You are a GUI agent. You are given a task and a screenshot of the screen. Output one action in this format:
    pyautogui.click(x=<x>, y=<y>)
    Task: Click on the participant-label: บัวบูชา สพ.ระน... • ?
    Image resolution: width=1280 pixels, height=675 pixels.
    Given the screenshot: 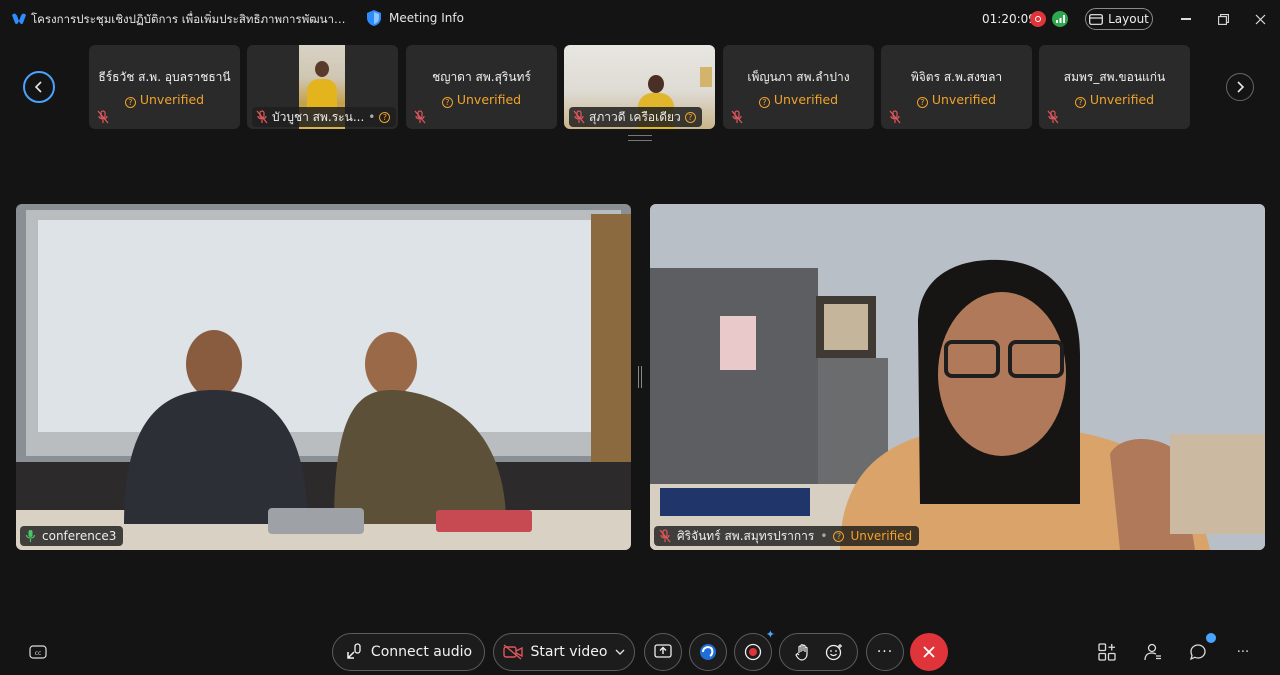 What is the action you would take?
    pyautogui.click(x=324, y=117)
    